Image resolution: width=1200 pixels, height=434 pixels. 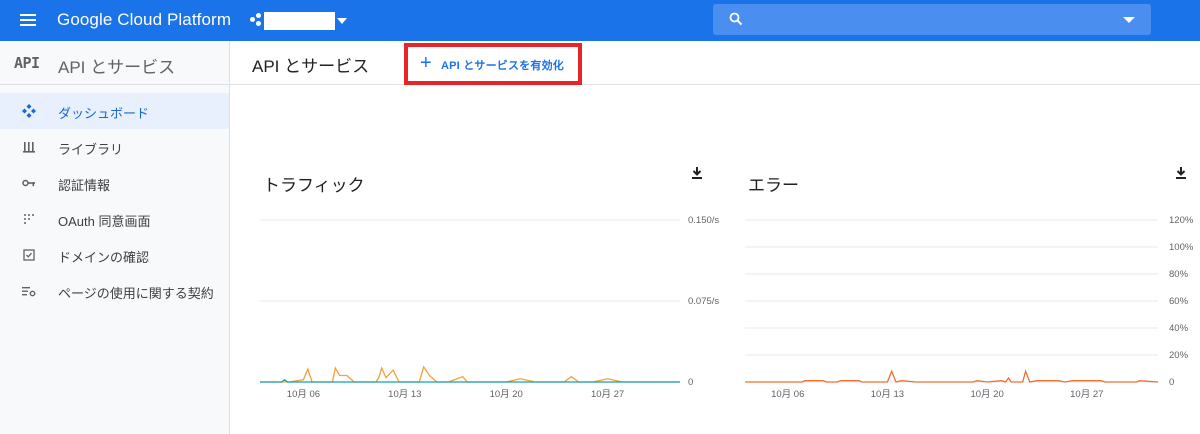 I want to click on page-header: API とサービス + API とサービスを有効化, so click(x=715, y=63).